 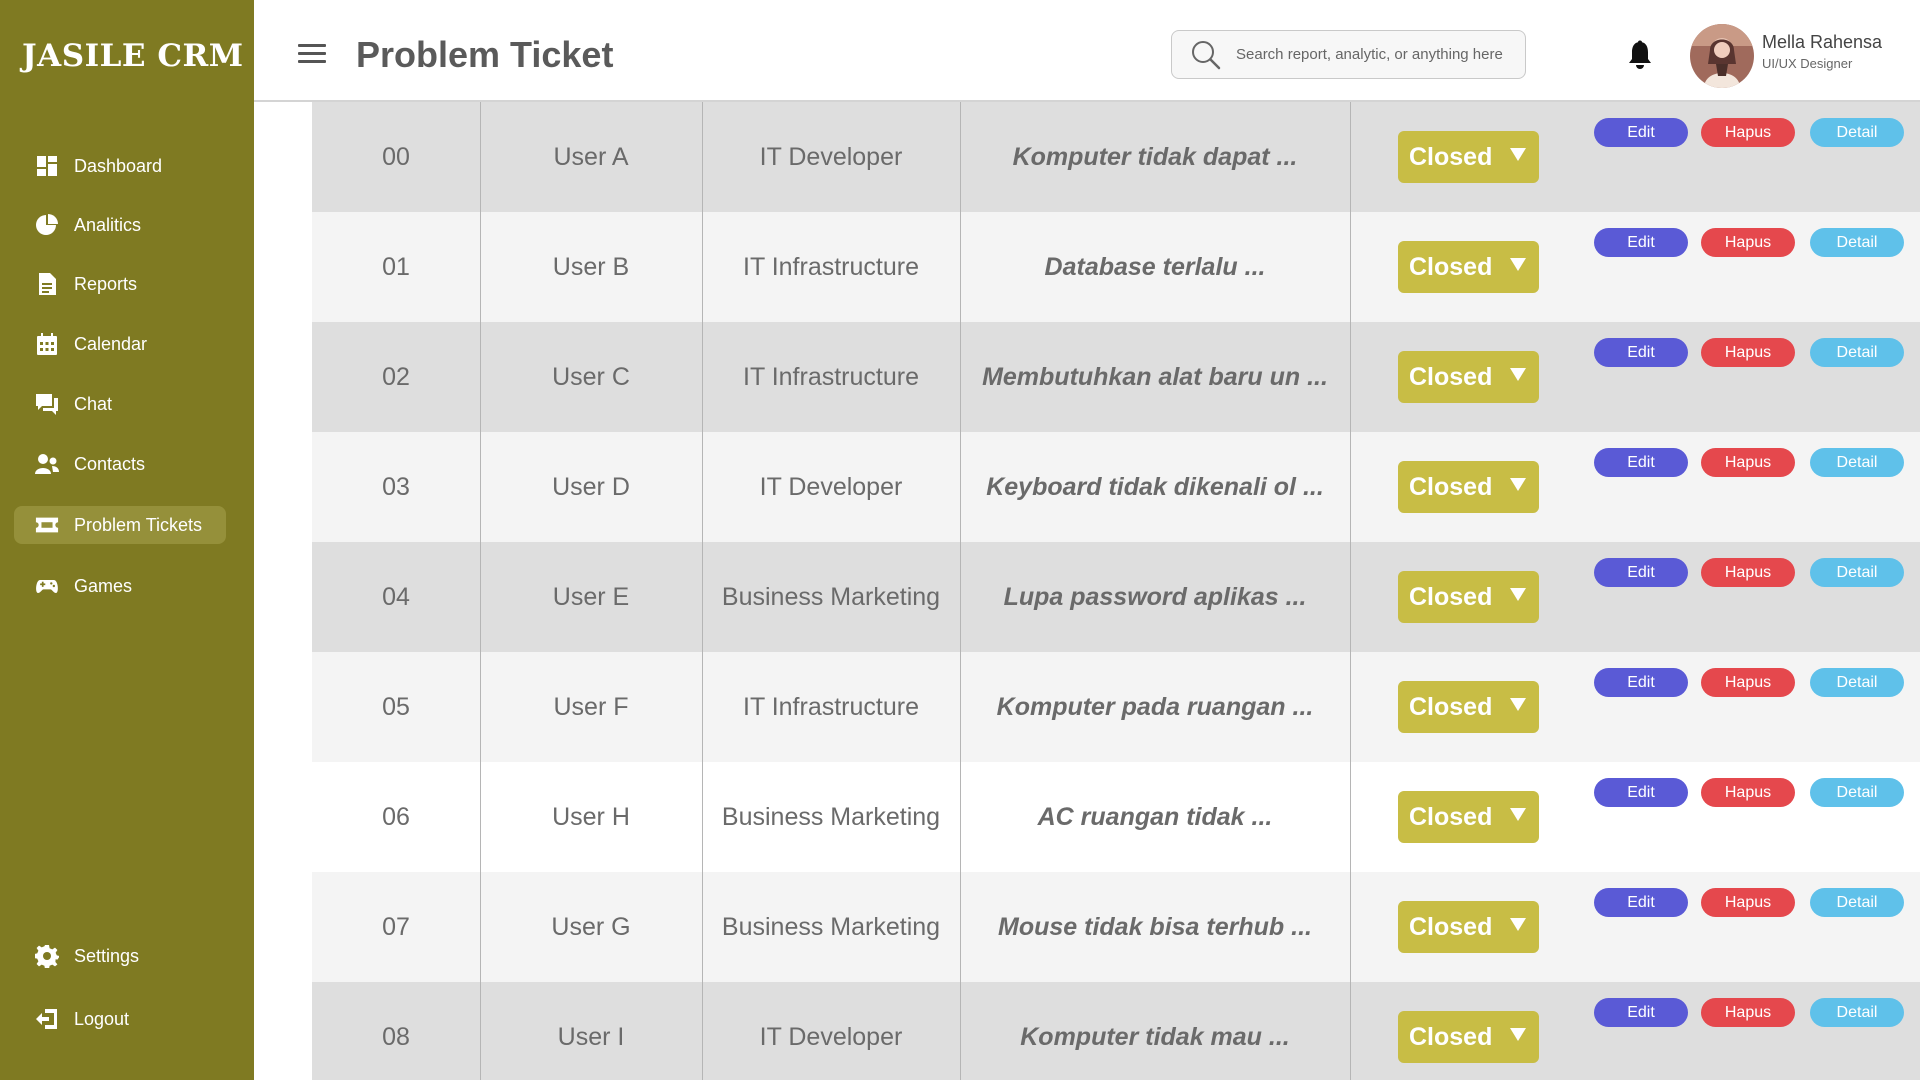 I want to click on hamburger-menu-icon, so click(x=312, y=54).